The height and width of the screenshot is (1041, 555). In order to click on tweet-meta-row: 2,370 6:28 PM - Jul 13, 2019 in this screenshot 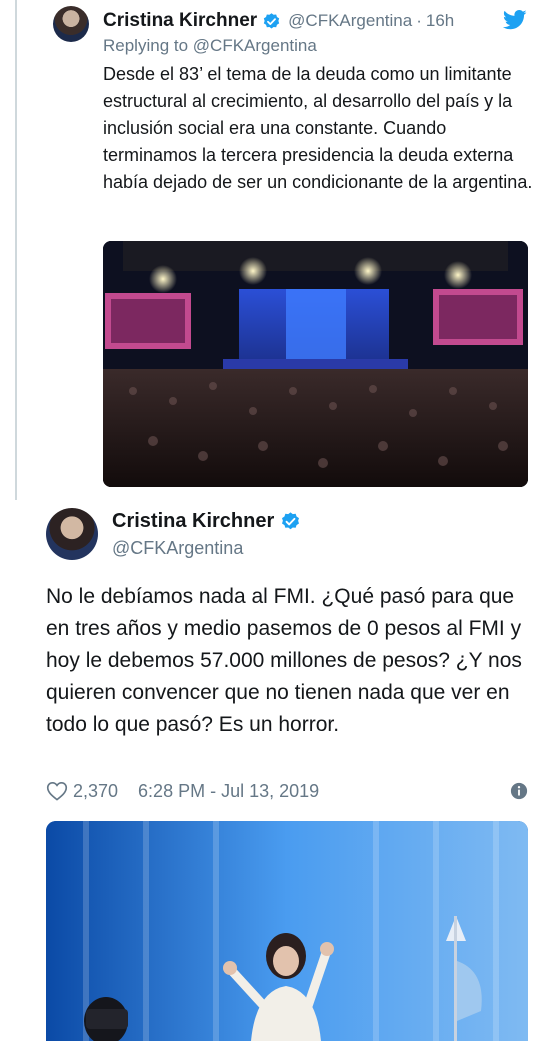, I will do `click(287, 791)`.